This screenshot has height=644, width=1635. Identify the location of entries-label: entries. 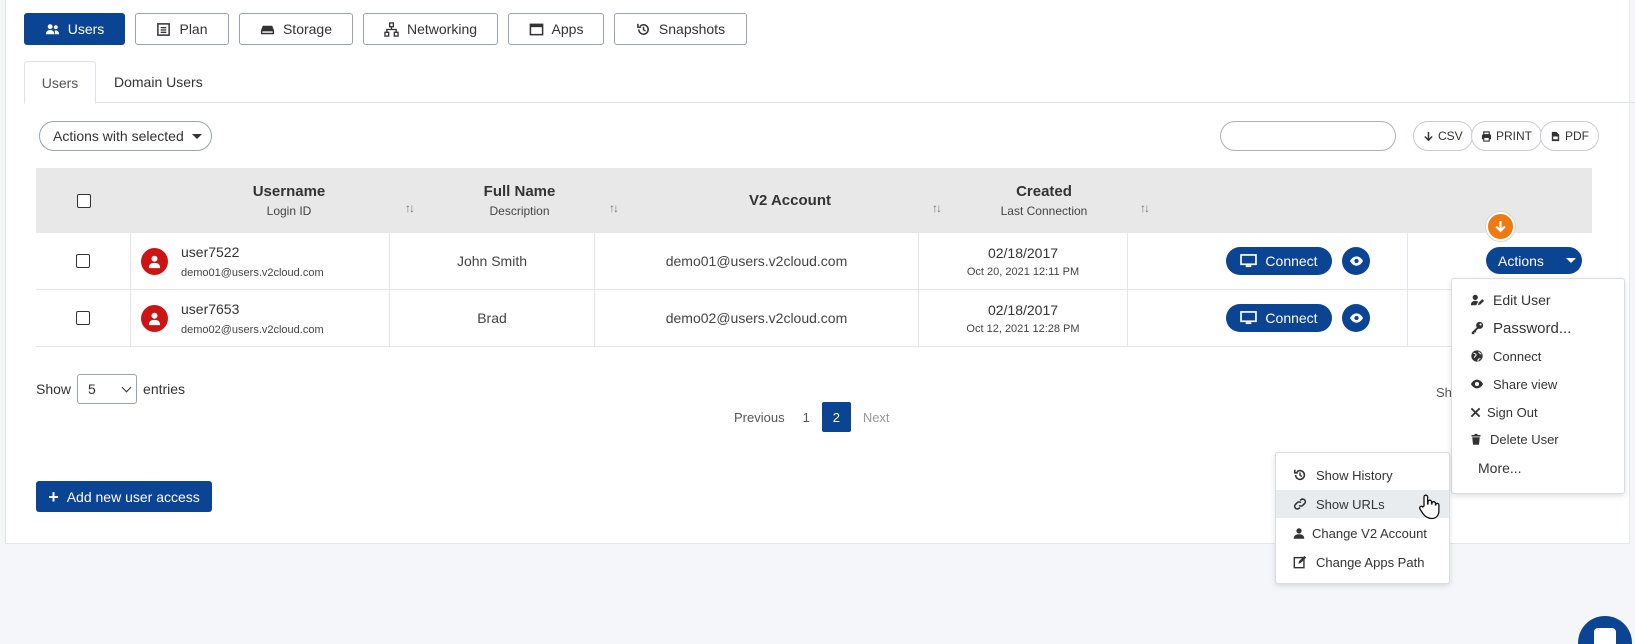
(164, 389).